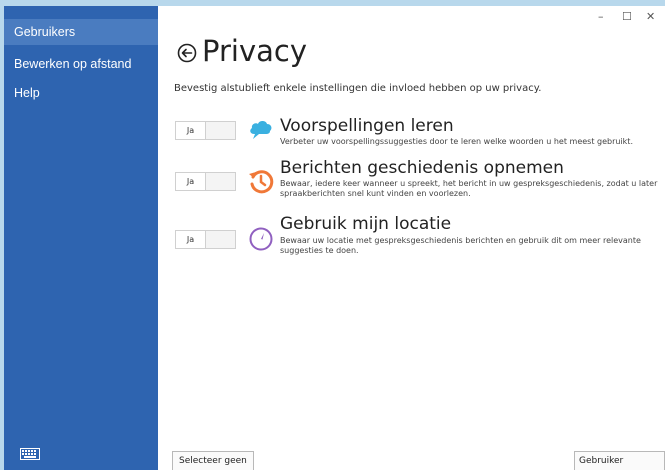  What do you see at coordinates (213, 460) in the screenshot?
I see `select-none-button: Selecteer geen` at bounding box center [213, 460].